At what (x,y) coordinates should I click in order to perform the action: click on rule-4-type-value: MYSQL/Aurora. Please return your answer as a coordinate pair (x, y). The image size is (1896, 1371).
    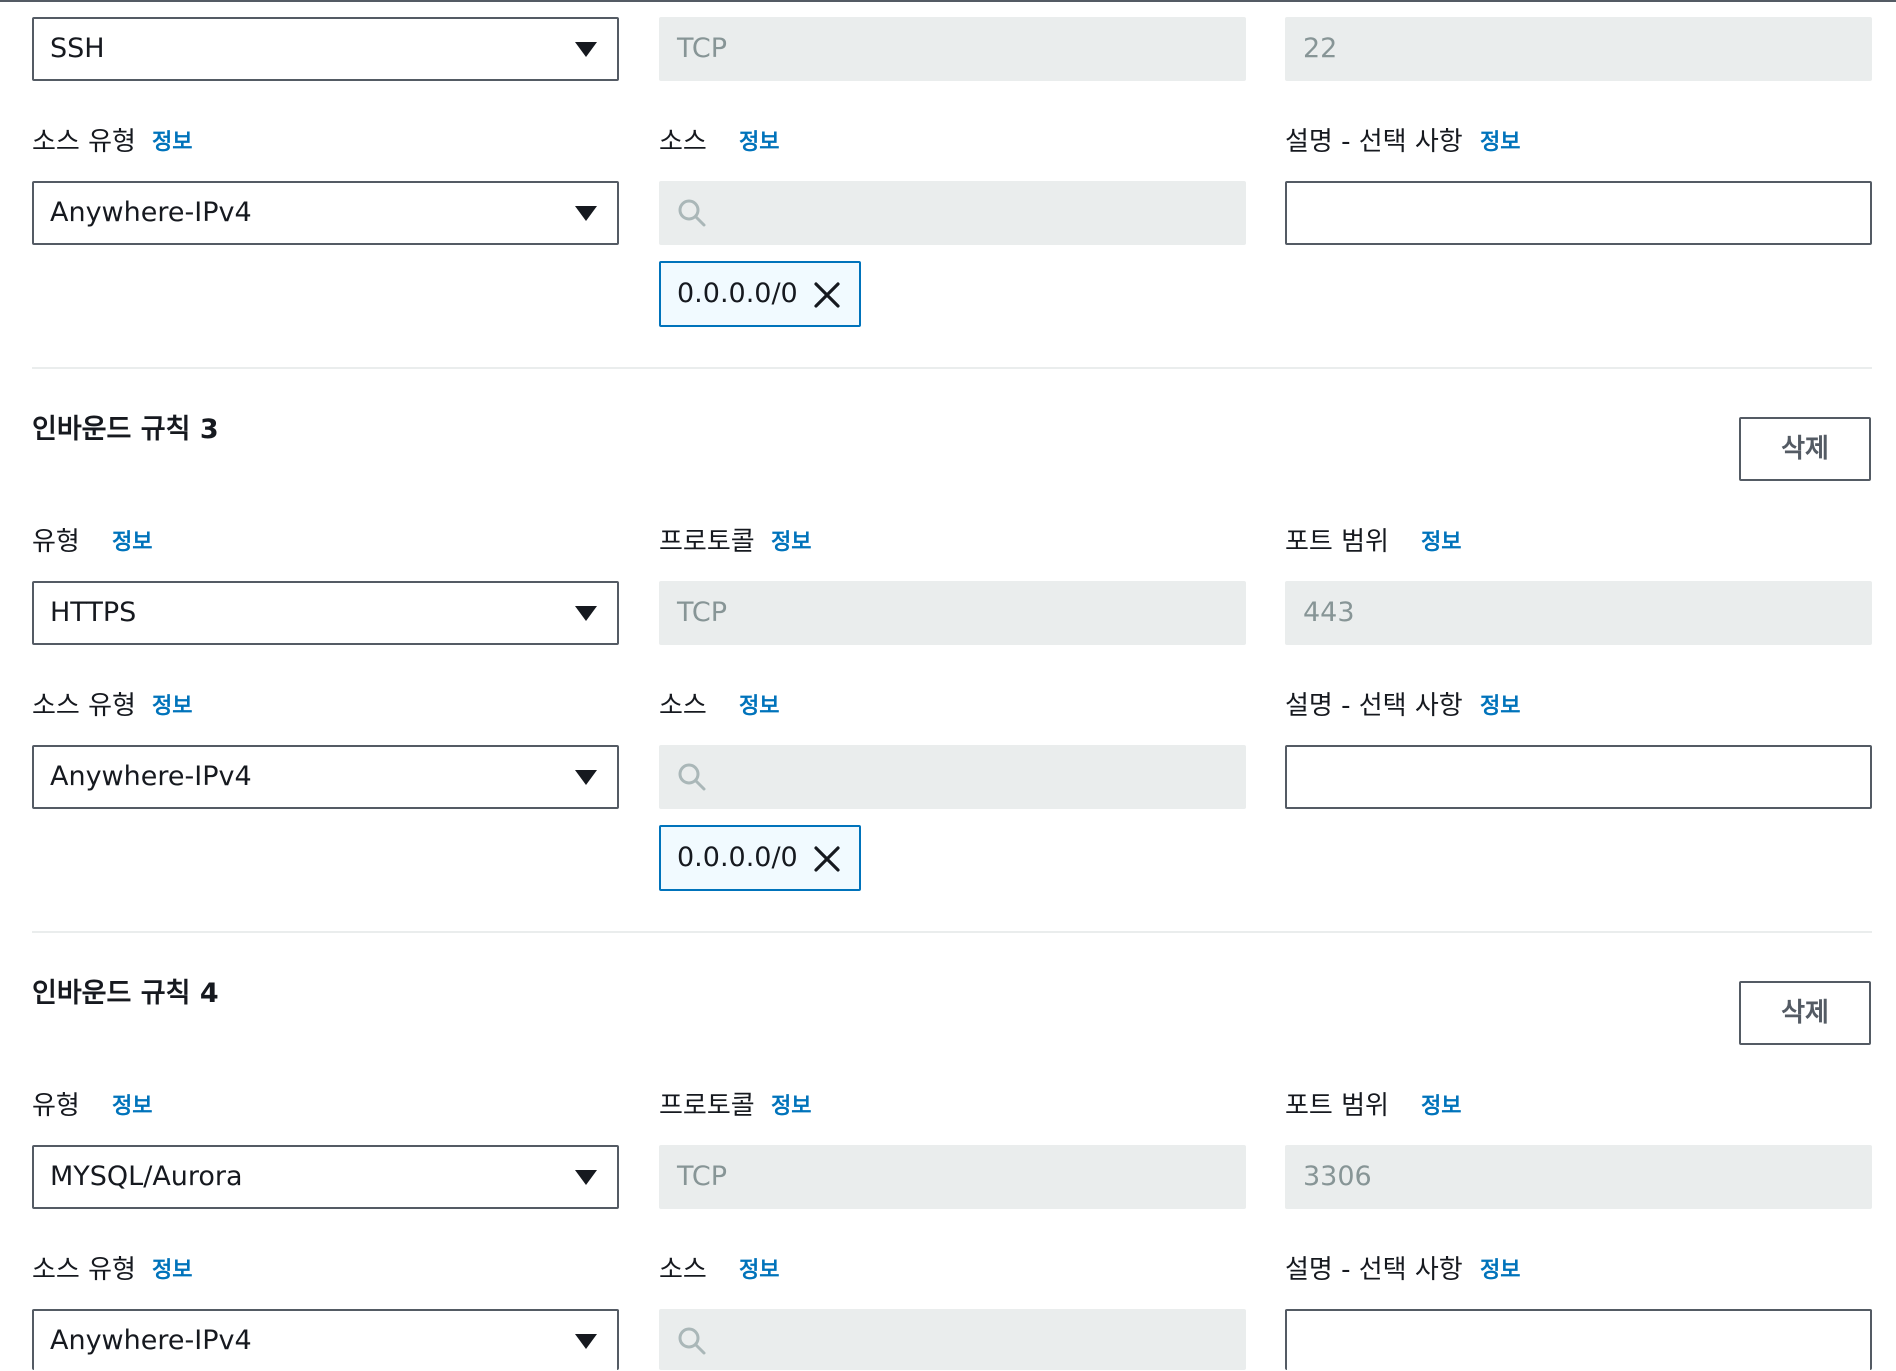
    Looking at the image, I should click on (146, 1176).